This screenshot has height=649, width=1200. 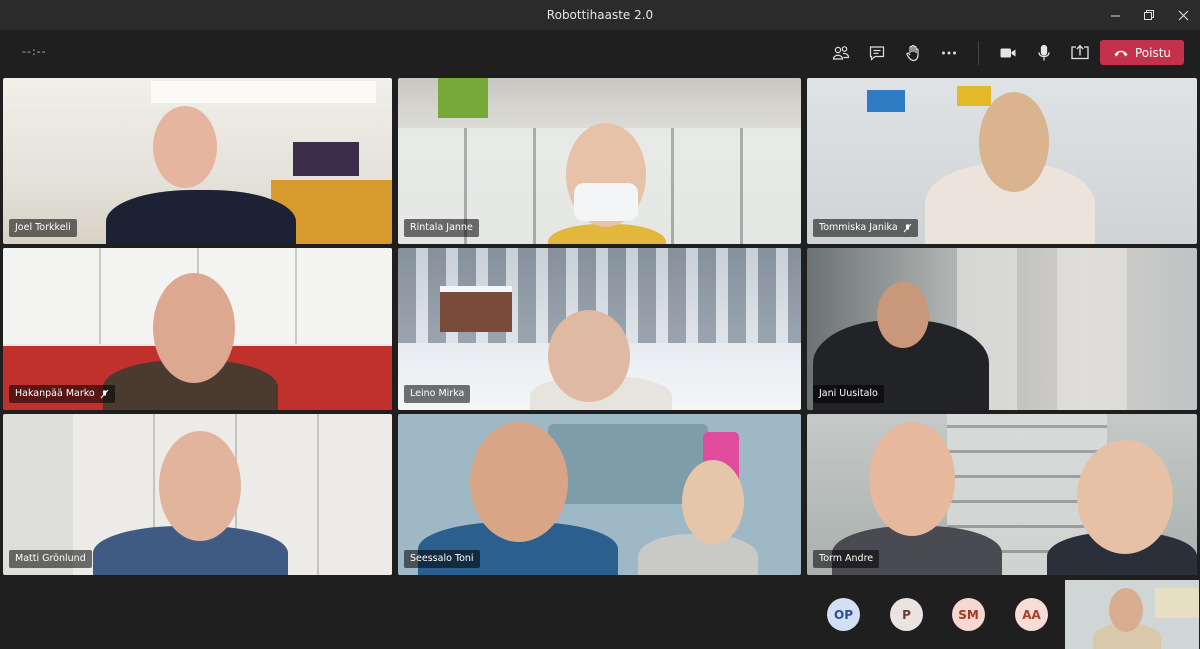 I want to click on blurred-window, so click(x=1092, y=329).